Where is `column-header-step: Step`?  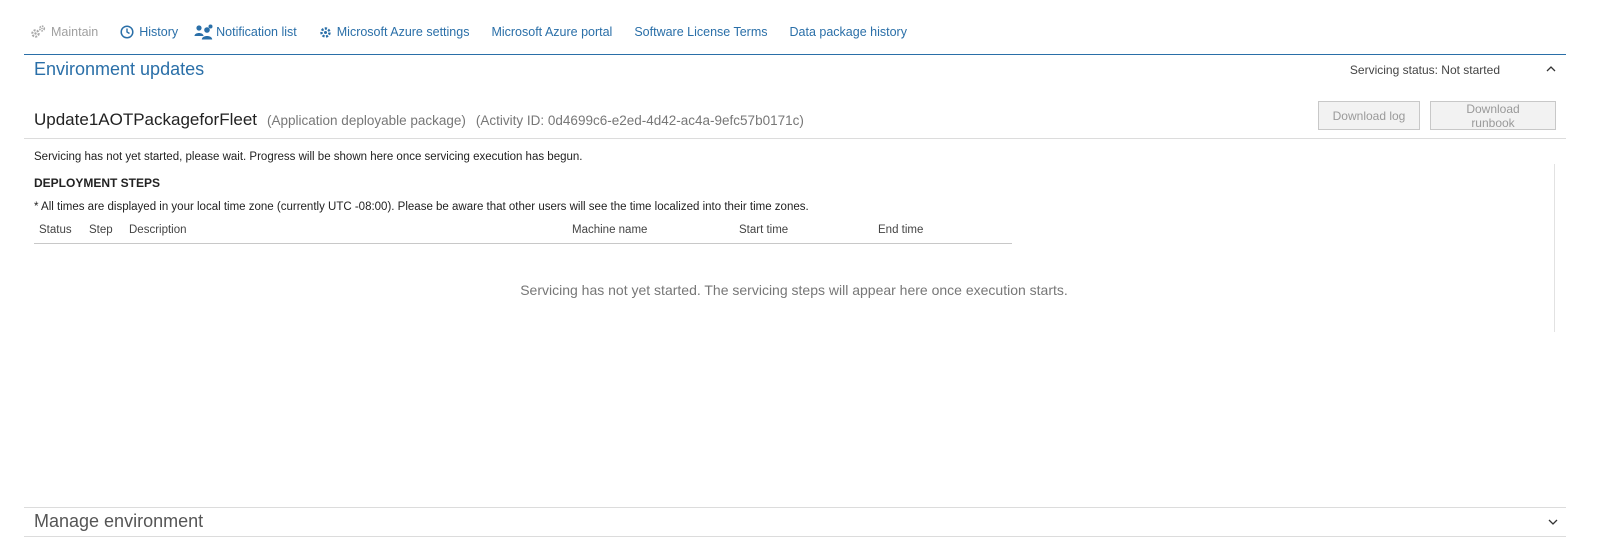 column-header-step: Step is located at coordinates (101, 230).